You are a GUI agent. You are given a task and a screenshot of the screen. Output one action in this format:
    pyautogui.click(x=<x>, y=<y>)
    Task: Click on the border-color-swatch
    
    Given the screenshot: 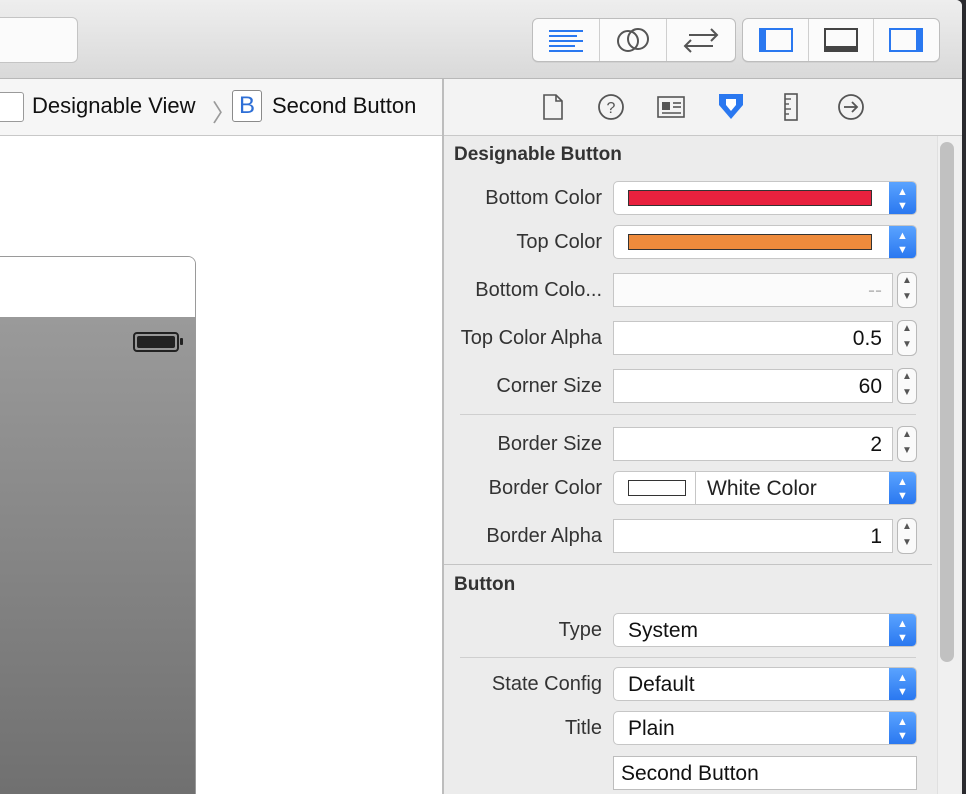 What is the action you would take?
    pyautogui.click(x=657, y=488)
    